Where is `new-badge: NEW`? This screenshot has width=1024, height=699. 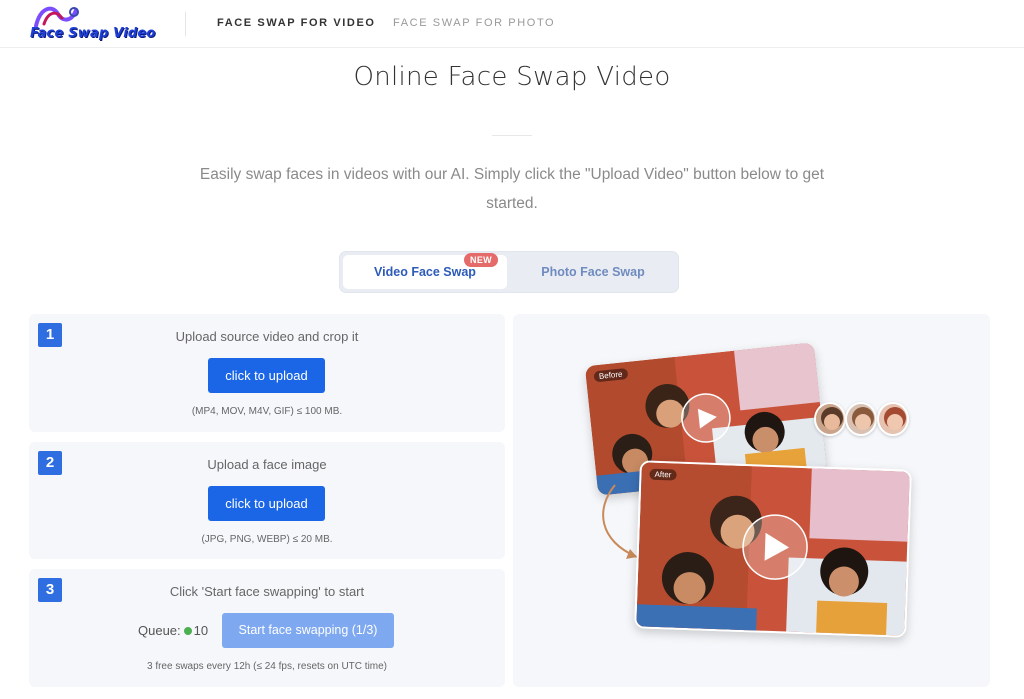 new-badge: NEW is located at coordinates (481, 260).